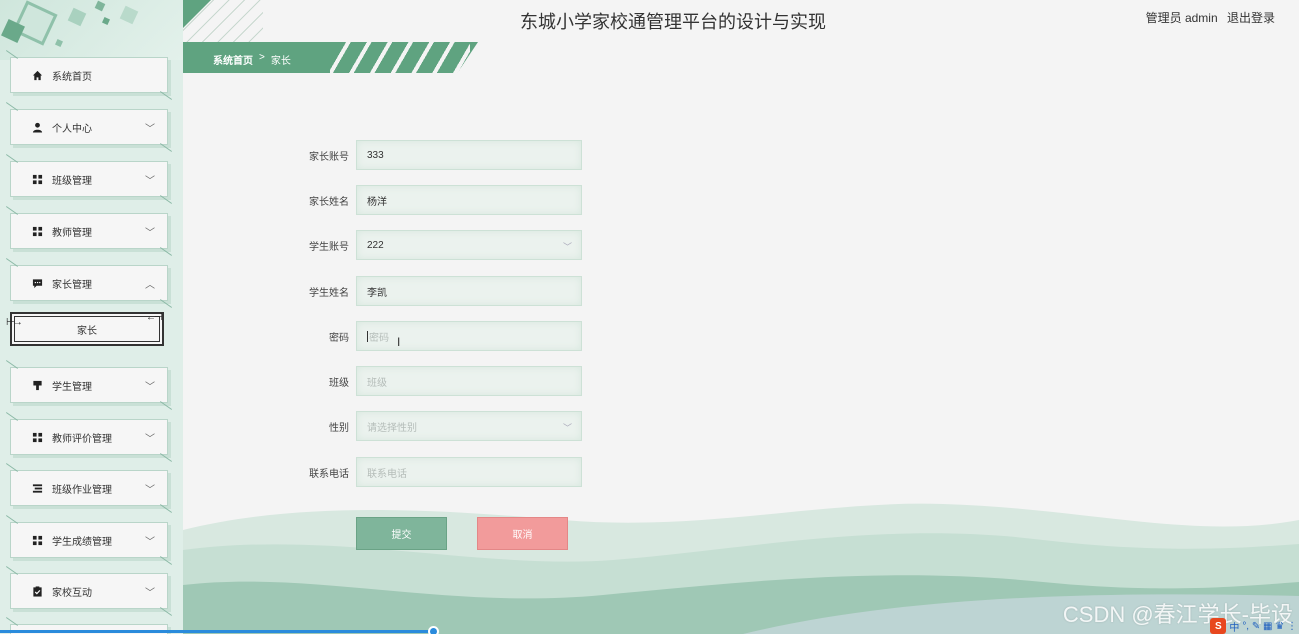 The image size is (1299, 634). Describe the element at coordinates (14, 322) in the screenshot. I see `arrow-right-icon: ⊢→` at that location.